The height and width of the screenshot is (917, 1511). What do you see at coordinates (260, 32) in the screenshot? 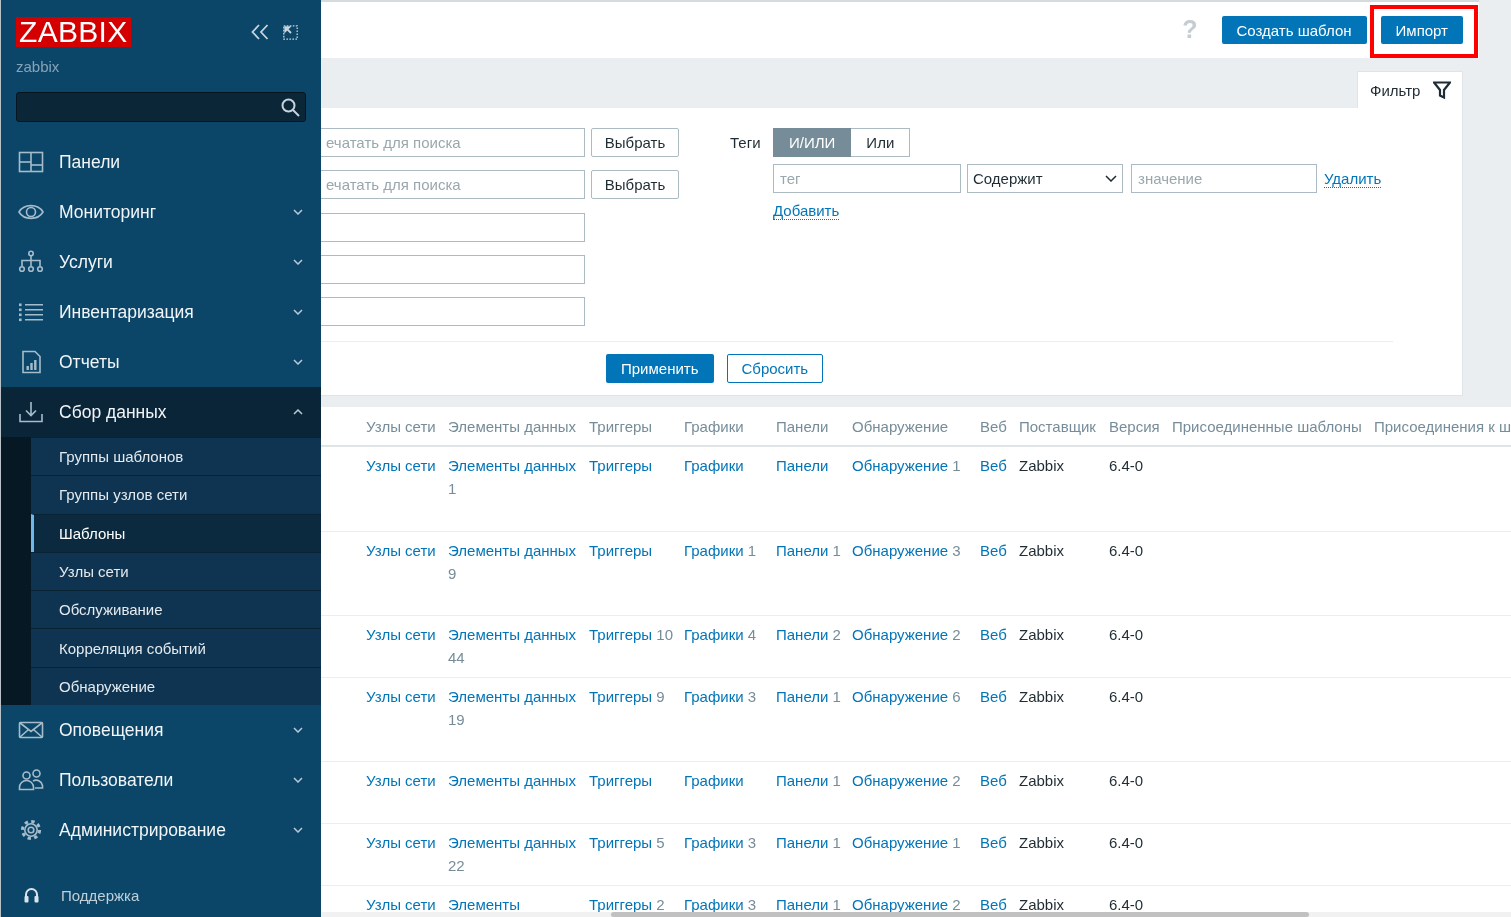
I see `double-chevron-left-icon` at bounding box center [260, 32].